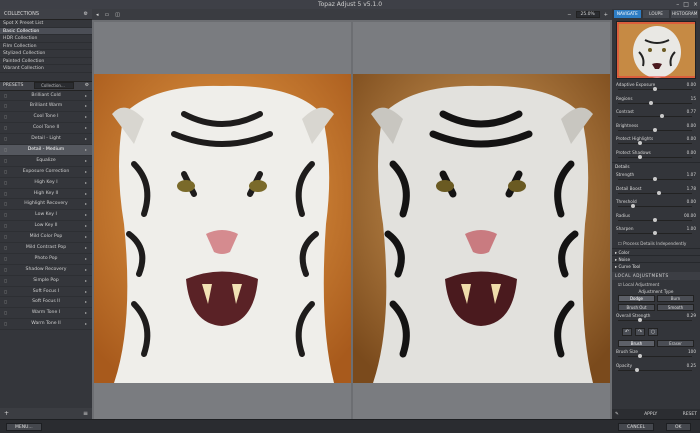  I want to click on collection-item: Painted Collection, so click(46, 61).